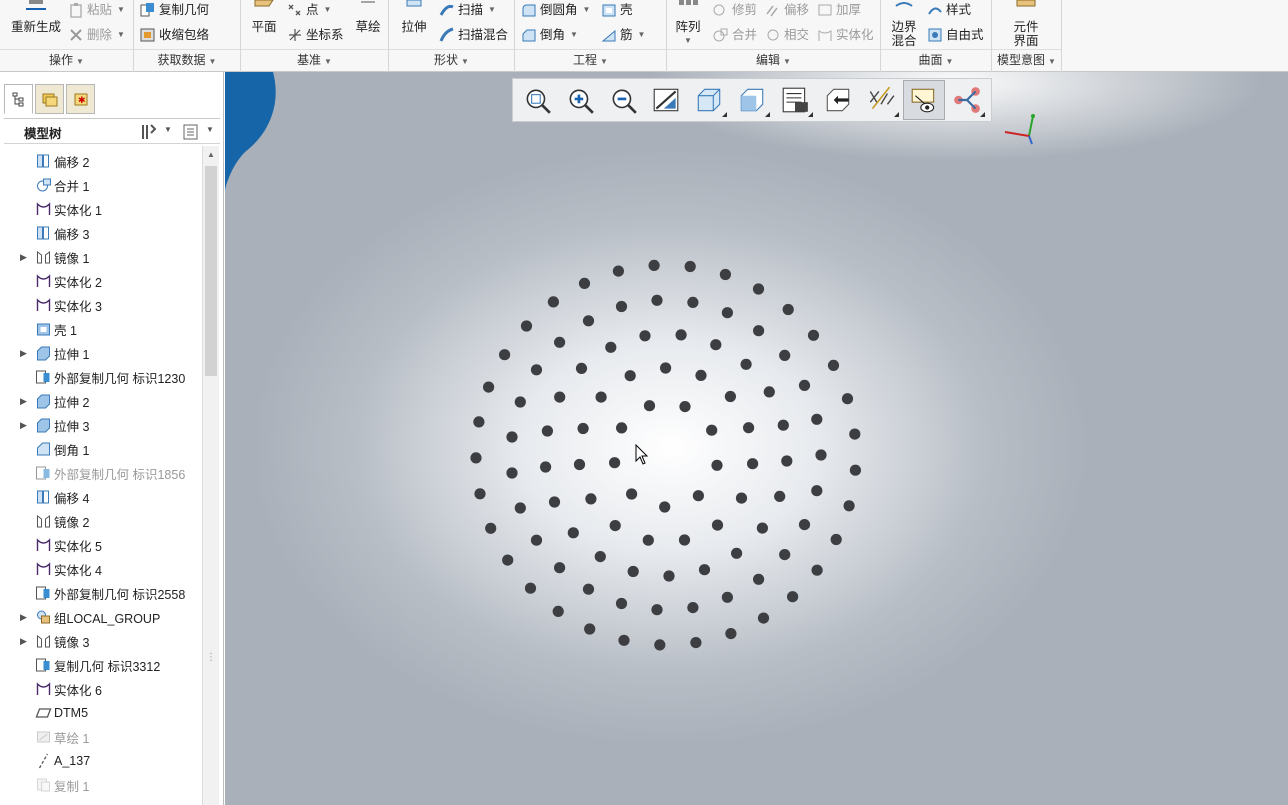  Describe the element at coordinates (838, 100) in the screenshot. I see `perspective-view-button` at that location.